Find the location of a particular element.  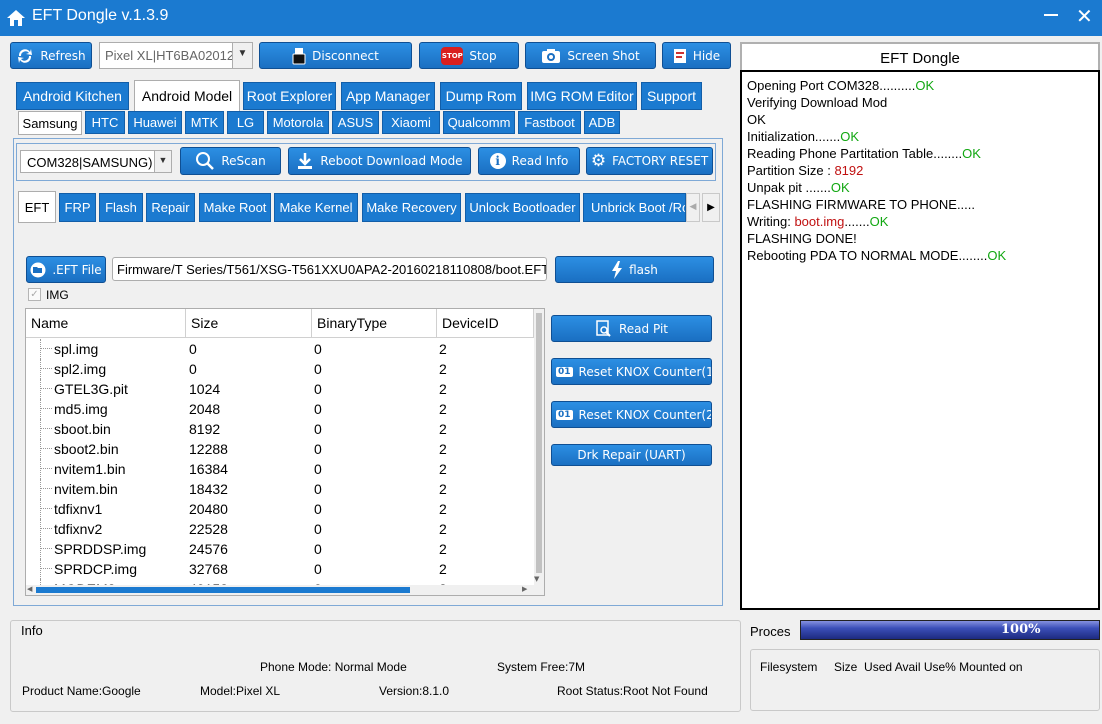

reset-knox-2-button: 01 Reset KNOX Counter(2) is located at coordinates (631, 414).